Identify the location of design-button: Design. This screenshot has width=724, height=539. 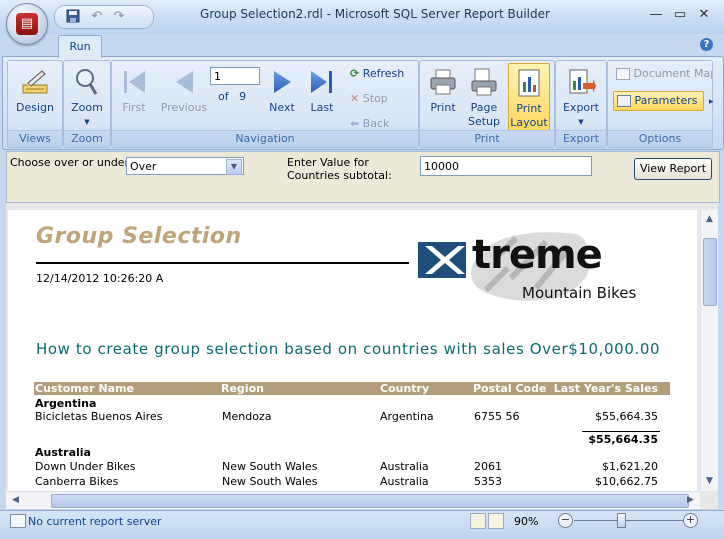
(35, 91).